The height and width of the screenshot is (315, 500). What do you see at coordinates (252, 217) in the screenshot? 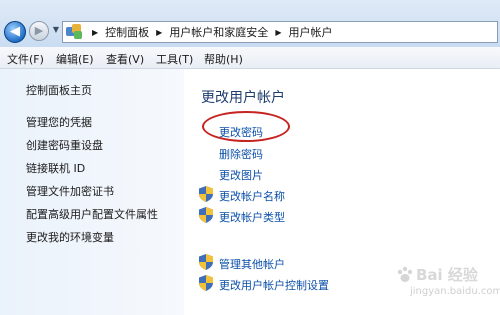
I see `change-account-type-link: 更改帐户类型` at bounding box center [252, 217].